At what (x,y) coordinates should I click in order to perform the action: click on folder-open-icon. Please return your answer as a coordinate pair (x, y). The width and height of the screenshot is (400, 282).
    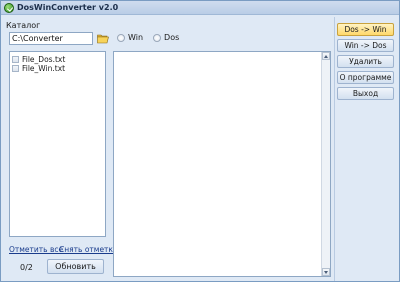
    Looking at the image, I should click on (102, 39).